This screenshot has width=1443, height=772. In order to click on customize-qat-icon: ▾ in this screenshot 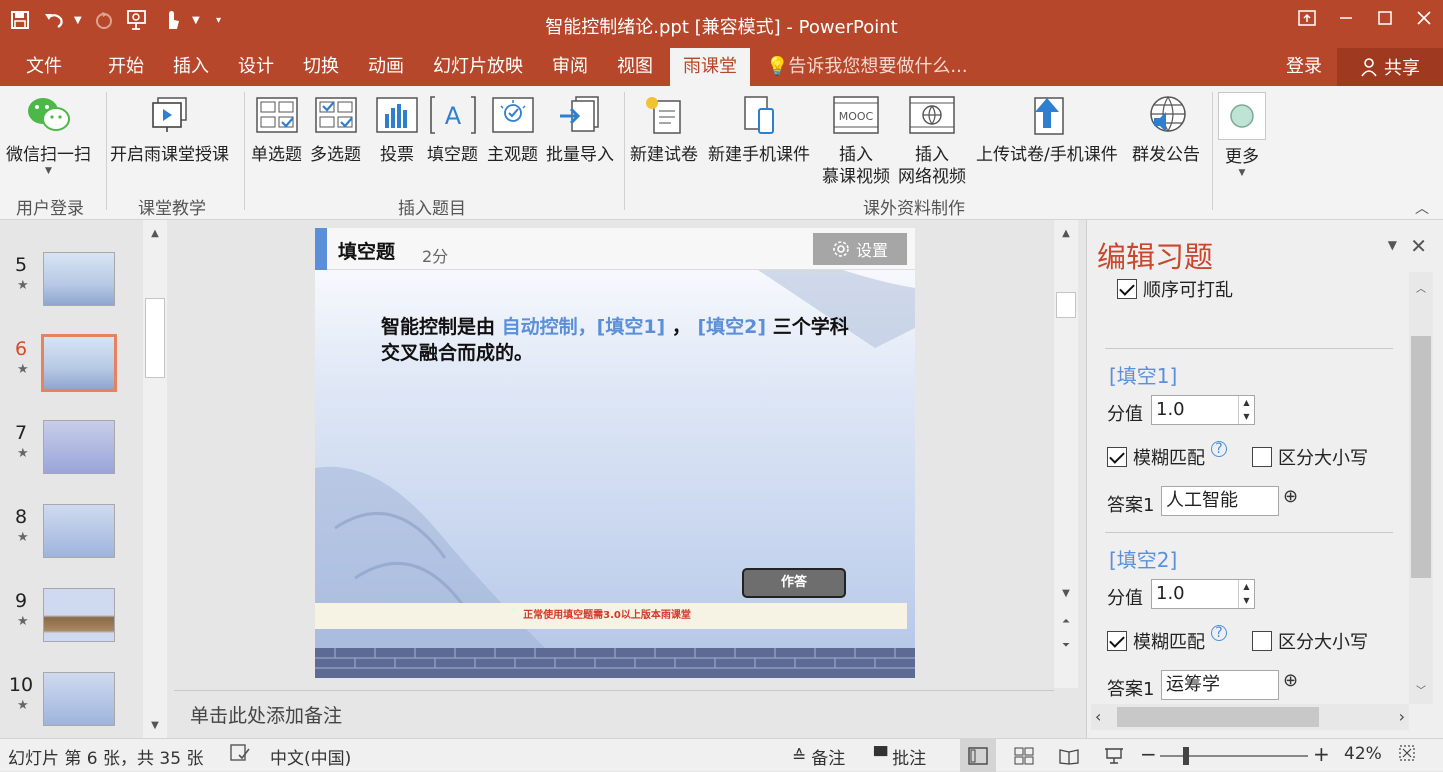, I will do `click(221, 20)`.